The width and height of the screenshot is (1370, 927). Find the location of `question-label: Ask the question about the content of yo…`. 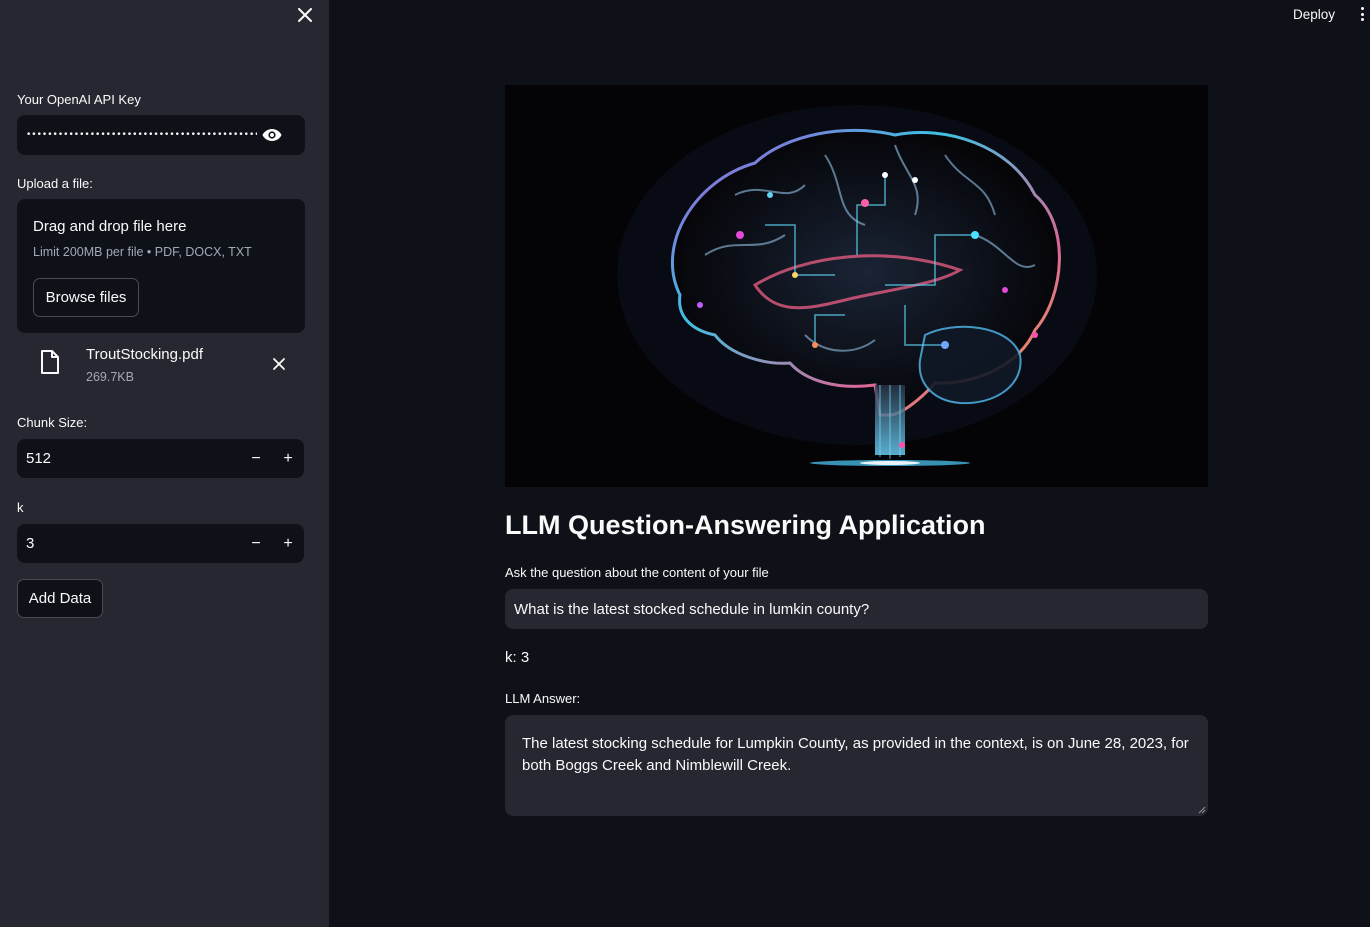

question-label: Ask the question about the content of yo… is located at coordinates (637, 572).